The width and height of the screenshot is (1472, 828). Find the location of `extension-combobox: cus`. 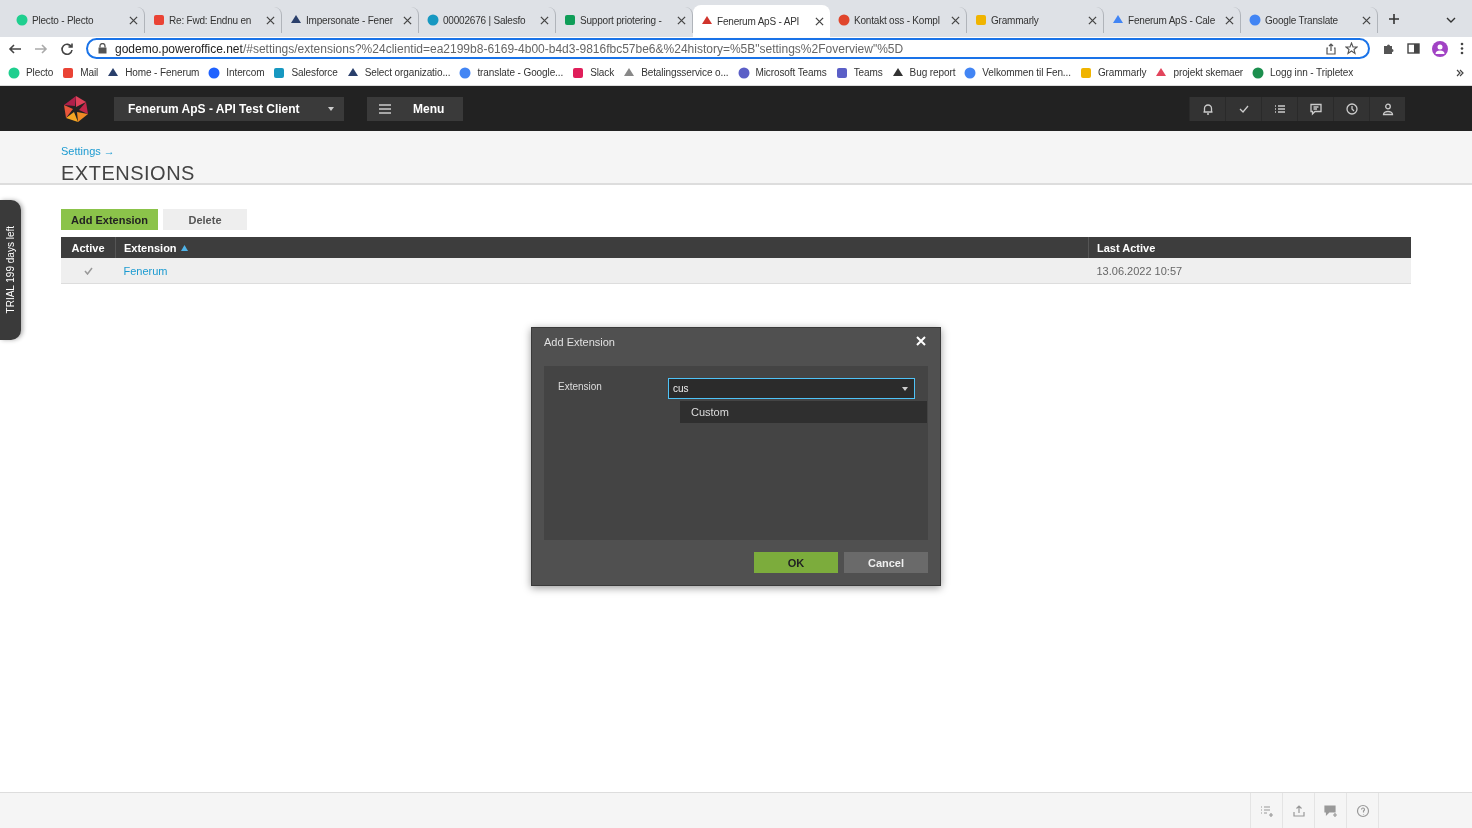

extension-combobox: cus is located at coordinates (791, 388).